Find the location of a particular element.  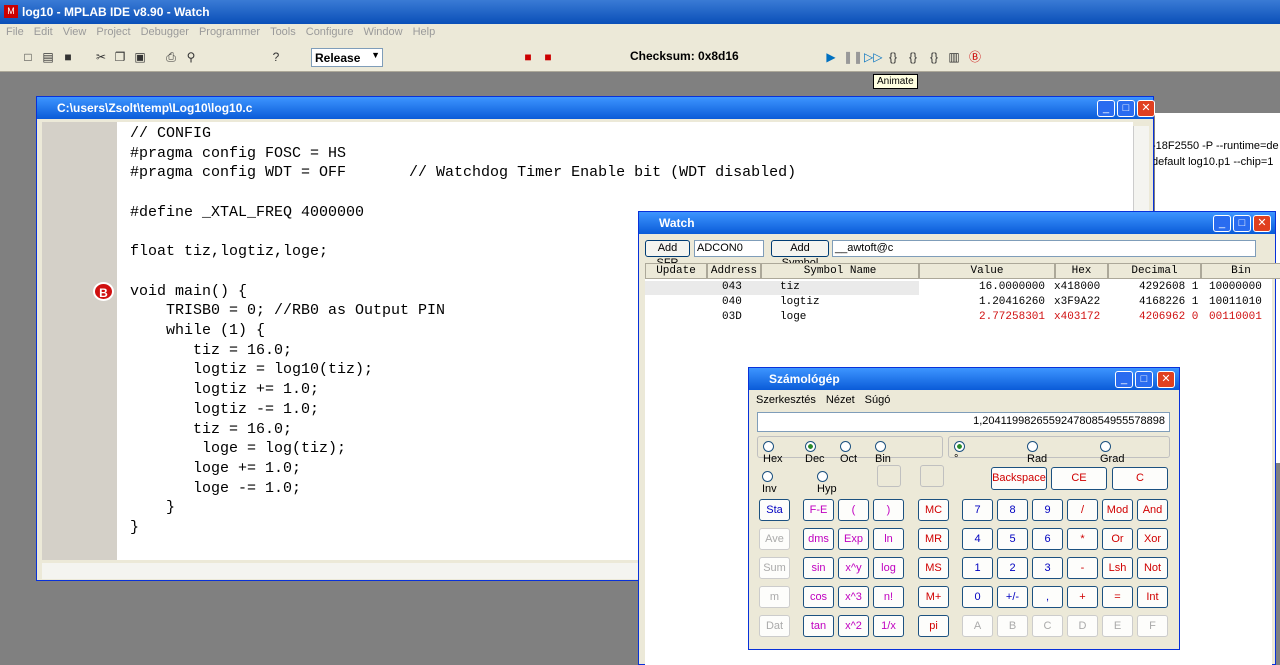

menu-configure: Configure is located at coordinates (330, 32).